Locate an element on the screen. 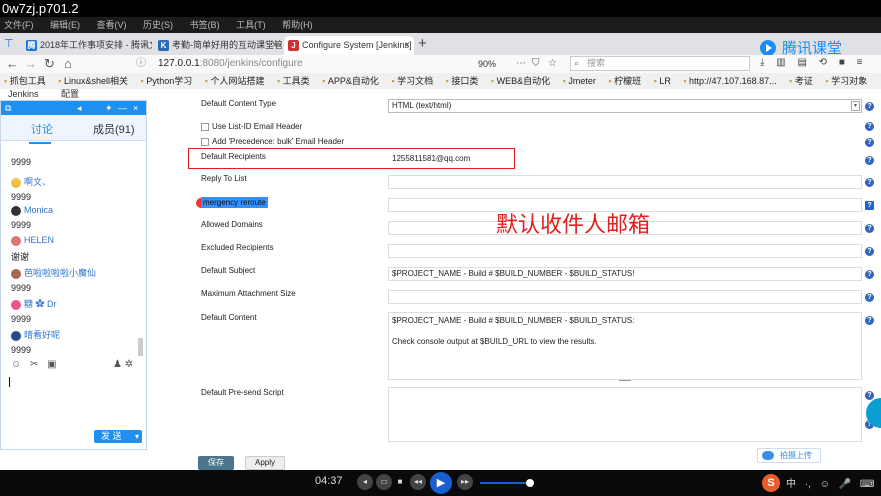  apply-button: Apply is located at coordinates (265, 463).